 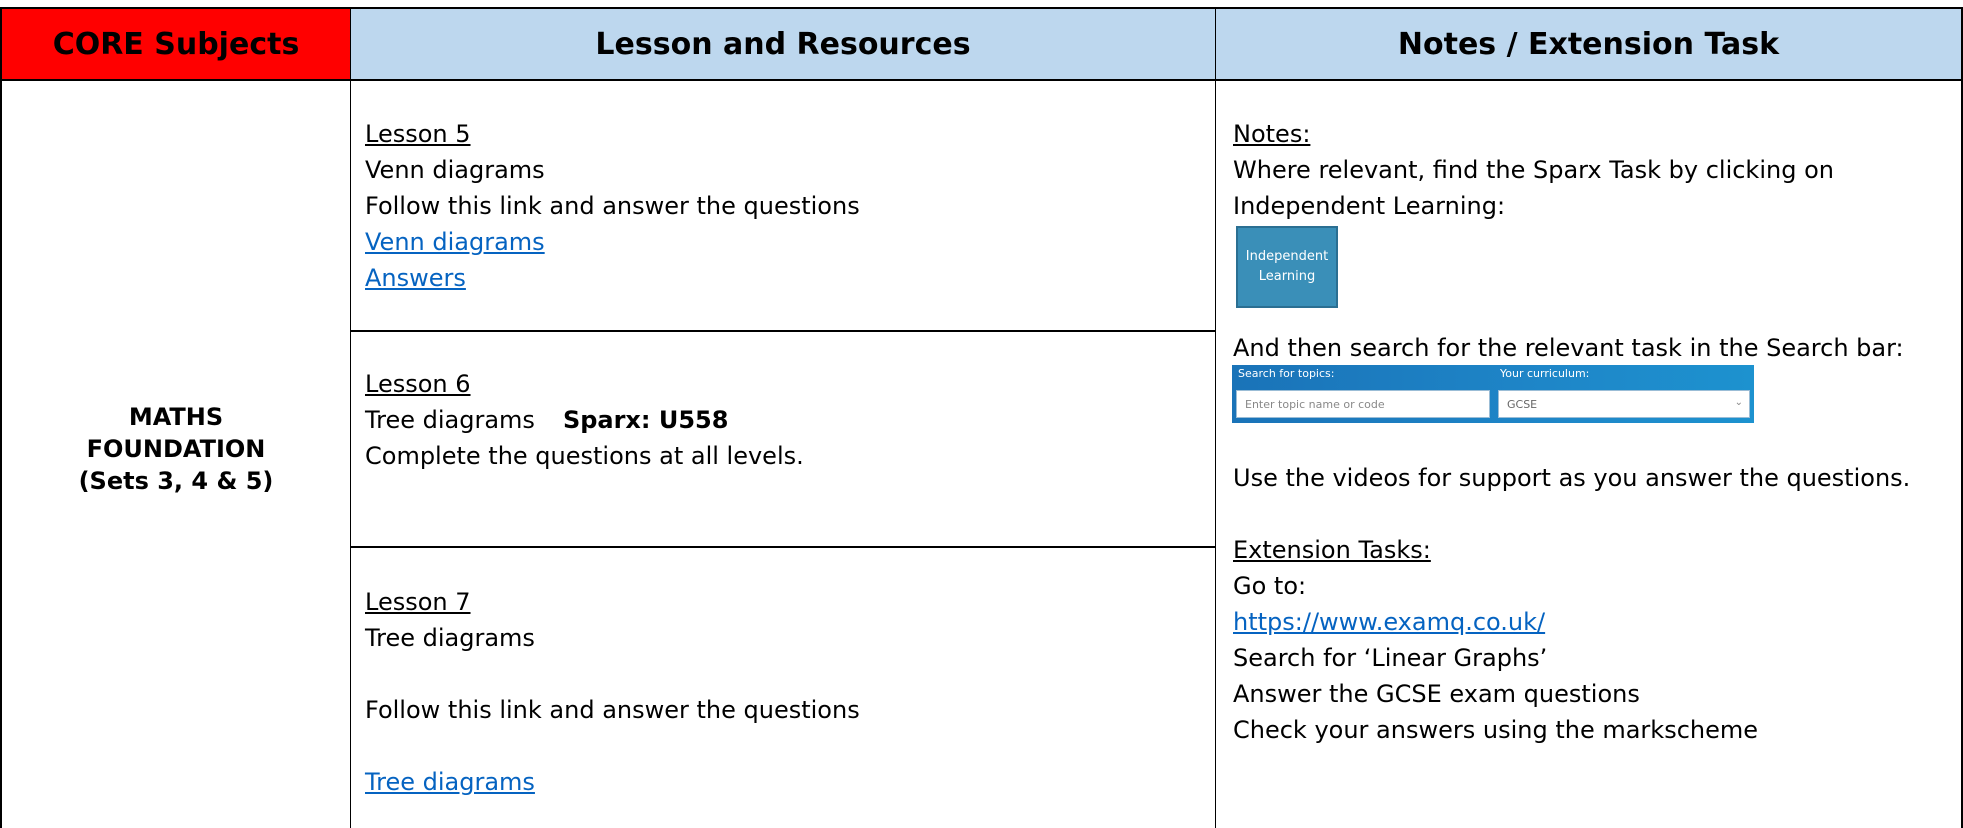 What do you see at coordinates (1436, 694) in the screenshot?
I see `extension-answer: Answer the GCSE exam questions` at bounding box center [1436, 694].